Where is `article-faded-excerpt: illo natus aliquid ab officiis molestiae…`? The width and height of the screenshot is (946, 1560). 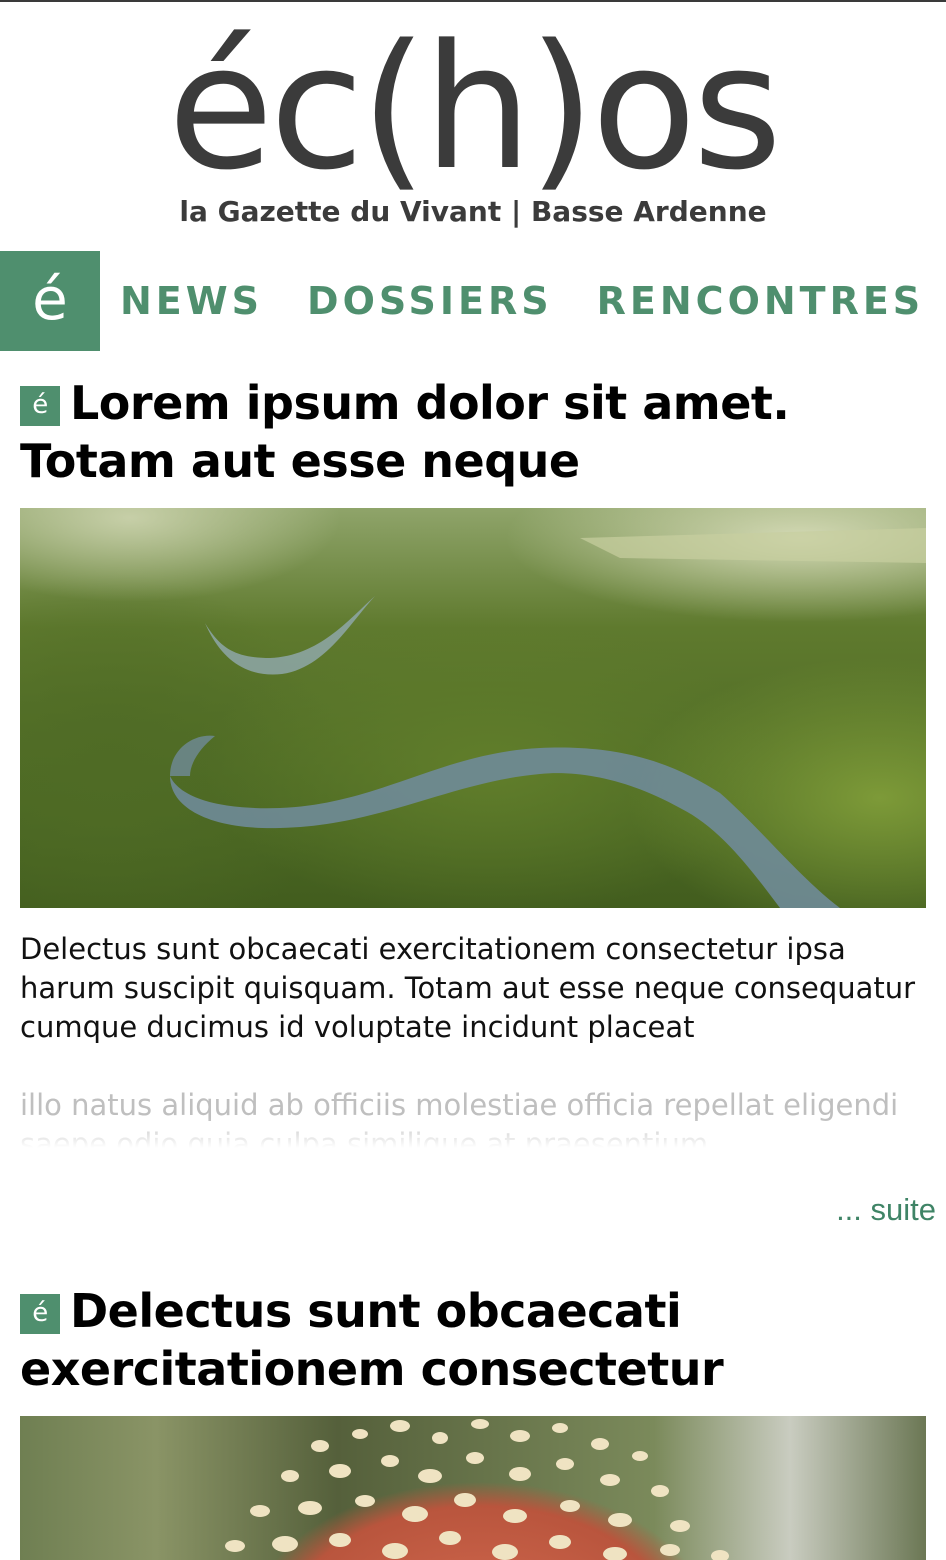
article-faded-excerpt: illo natus aliquid ab officiis molestiae… is located at coordinates (473, 1117).